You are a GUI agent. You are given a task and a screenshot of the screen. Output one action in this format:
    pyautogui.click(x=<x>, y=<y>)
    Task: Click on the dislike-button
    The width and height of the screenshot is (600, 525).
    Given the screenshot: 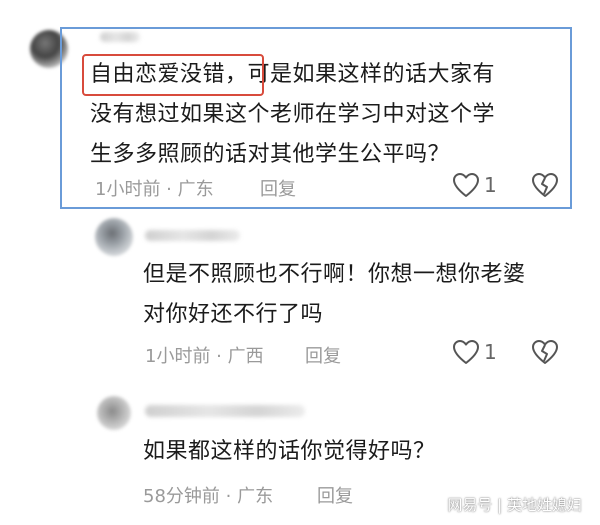 What is the action you would take?
    pyautogui.click(x=545, y=354)
    